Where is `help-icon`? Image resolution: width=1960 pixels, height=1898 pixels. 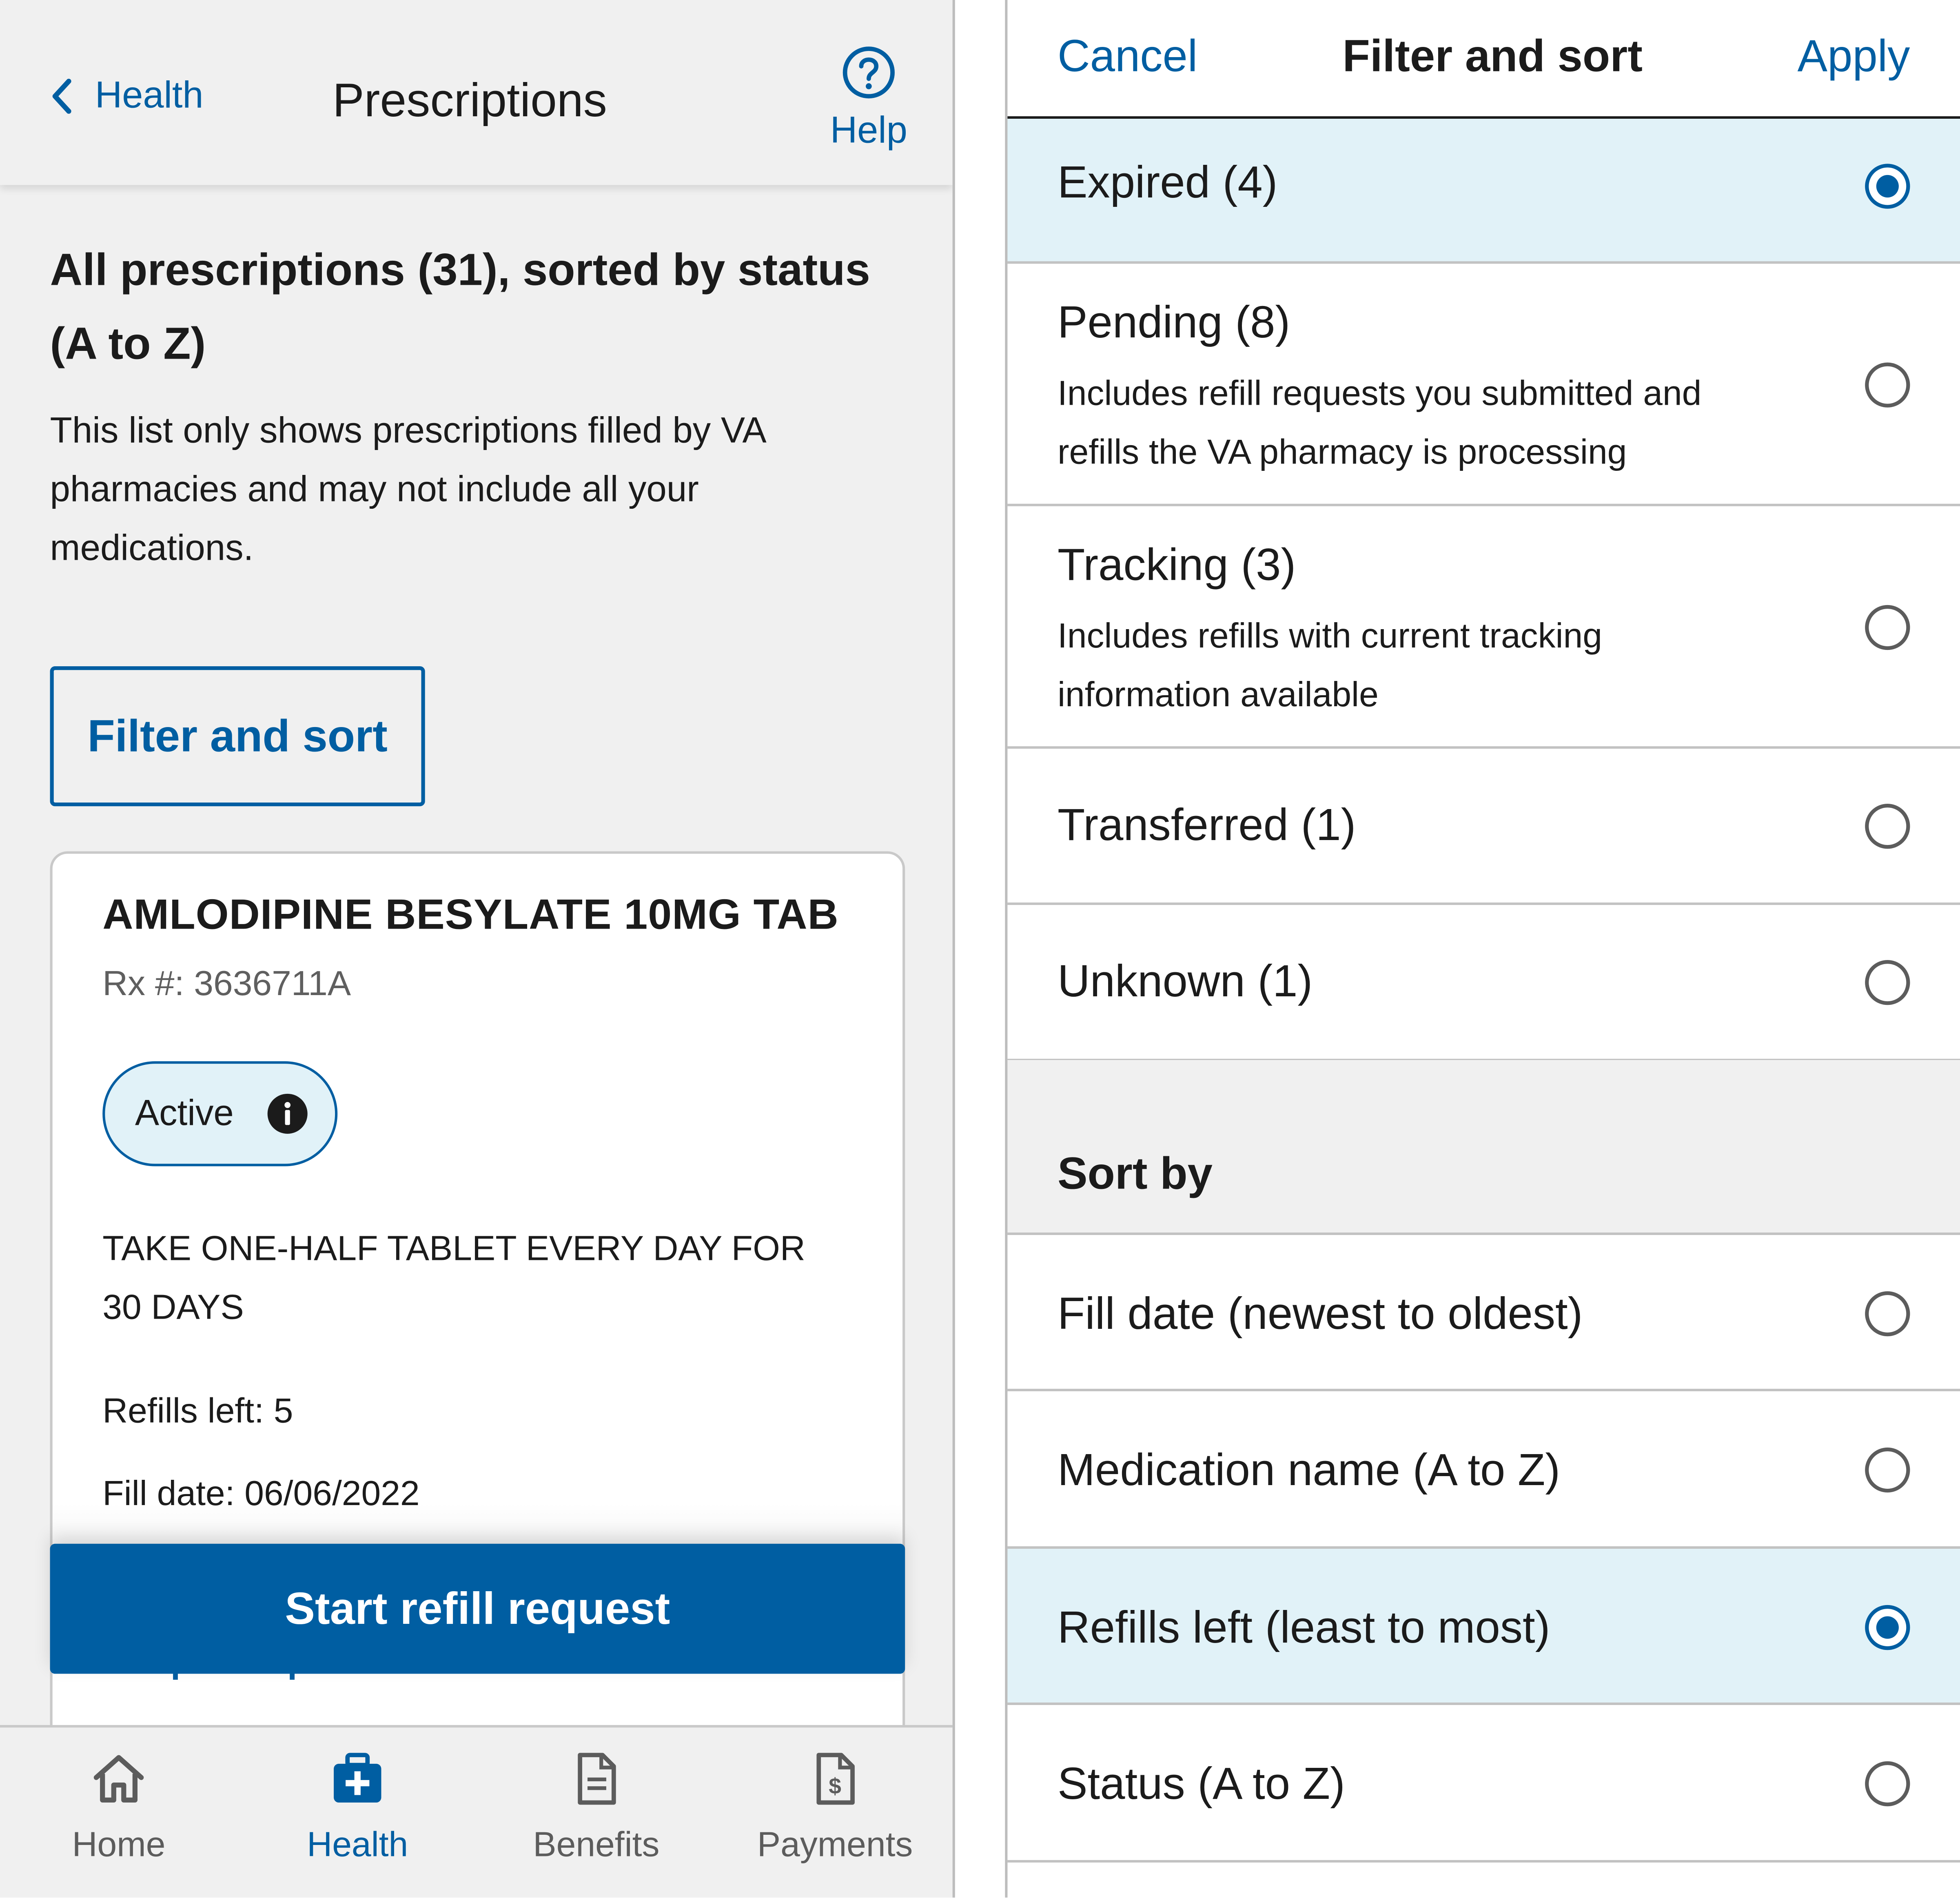 help-icon is located at coordinates (869, 73).